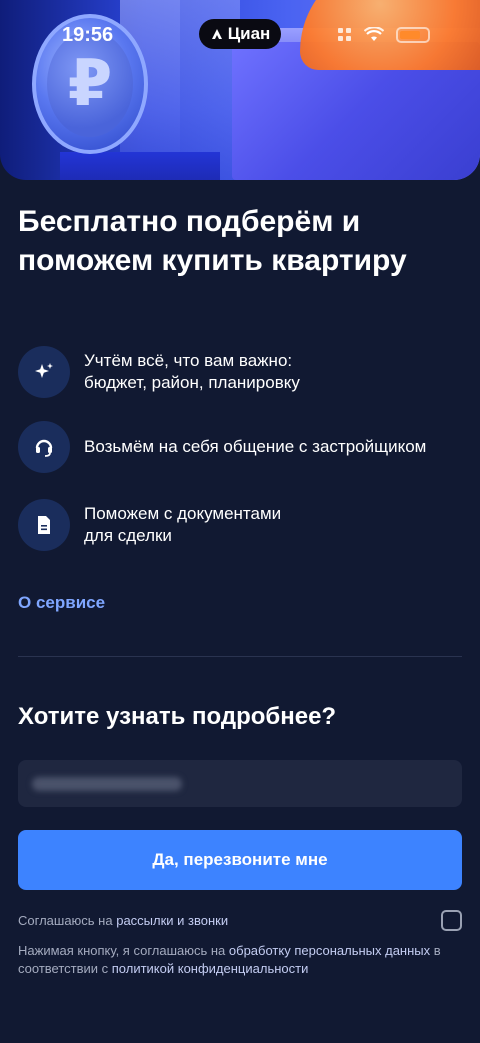  Describe the element at coordinates (210, 968) in the screenshot. I see `privacy-policy-link: политикой конфиденциальности` at that location.